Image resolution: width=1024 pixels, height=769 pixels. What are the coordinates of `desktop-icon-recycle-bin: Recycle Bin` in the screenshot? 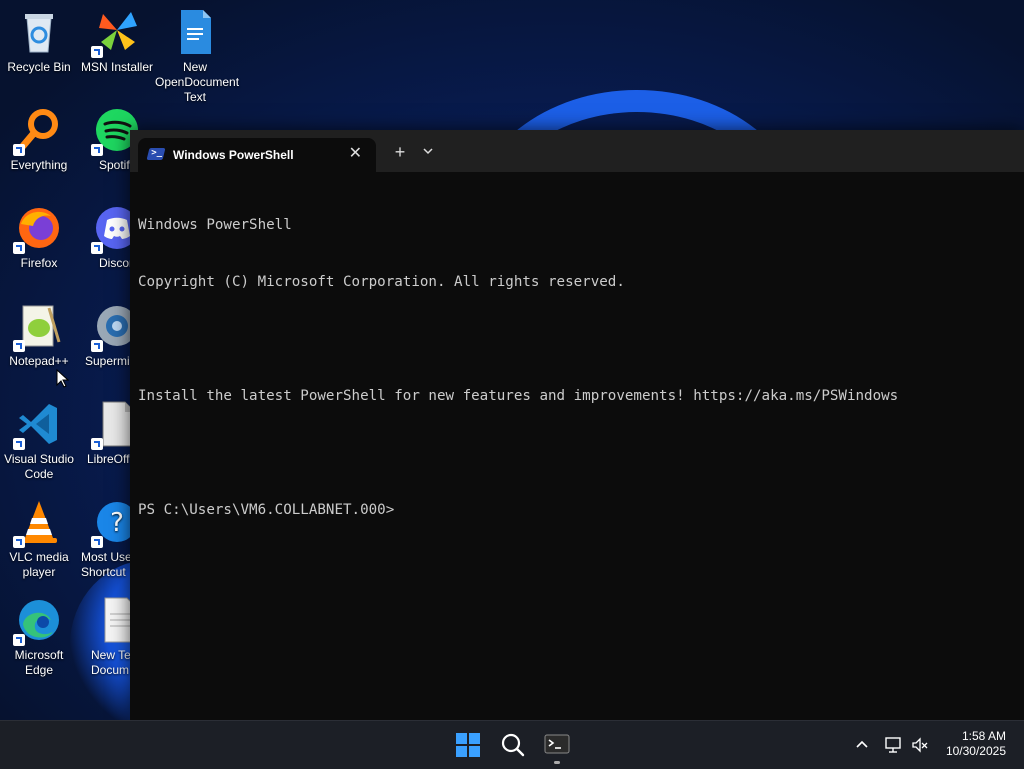 It's located at (39, 41).